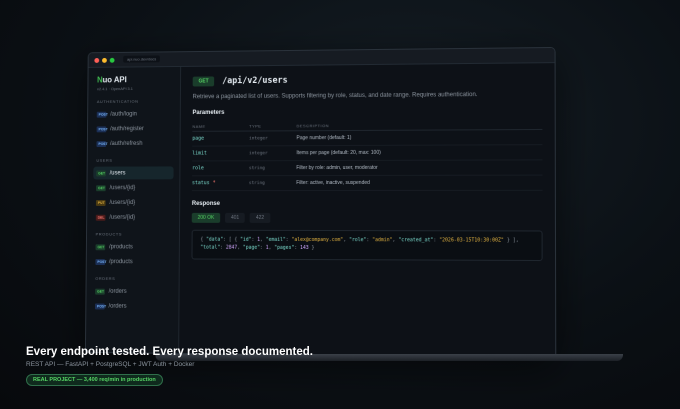  What do you see at coordinates (255, 81) in the screenshot?
I see `endpoint-path: /api/v2/users` at bounding box center [255, 81].